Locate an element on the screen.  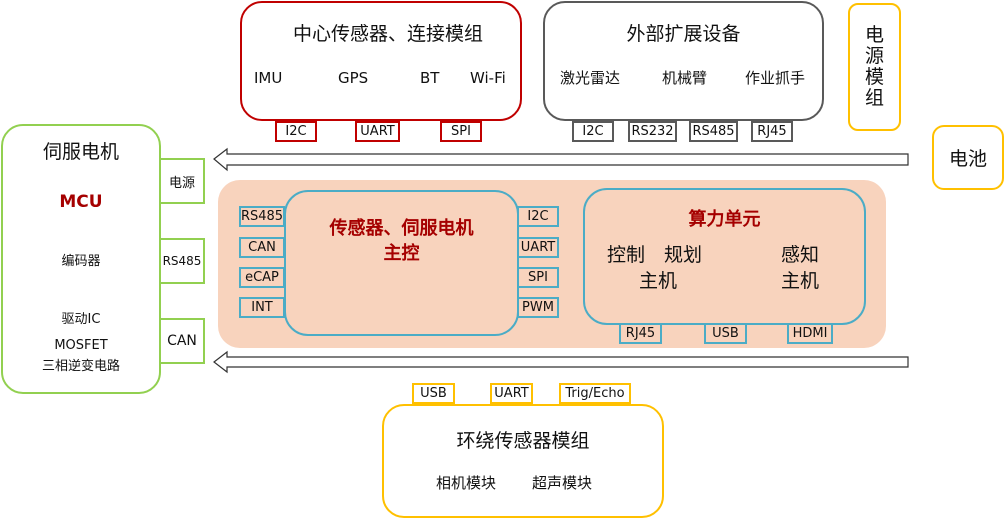
env-item-camera: 相机模块 is located at coordinates (466, 483).